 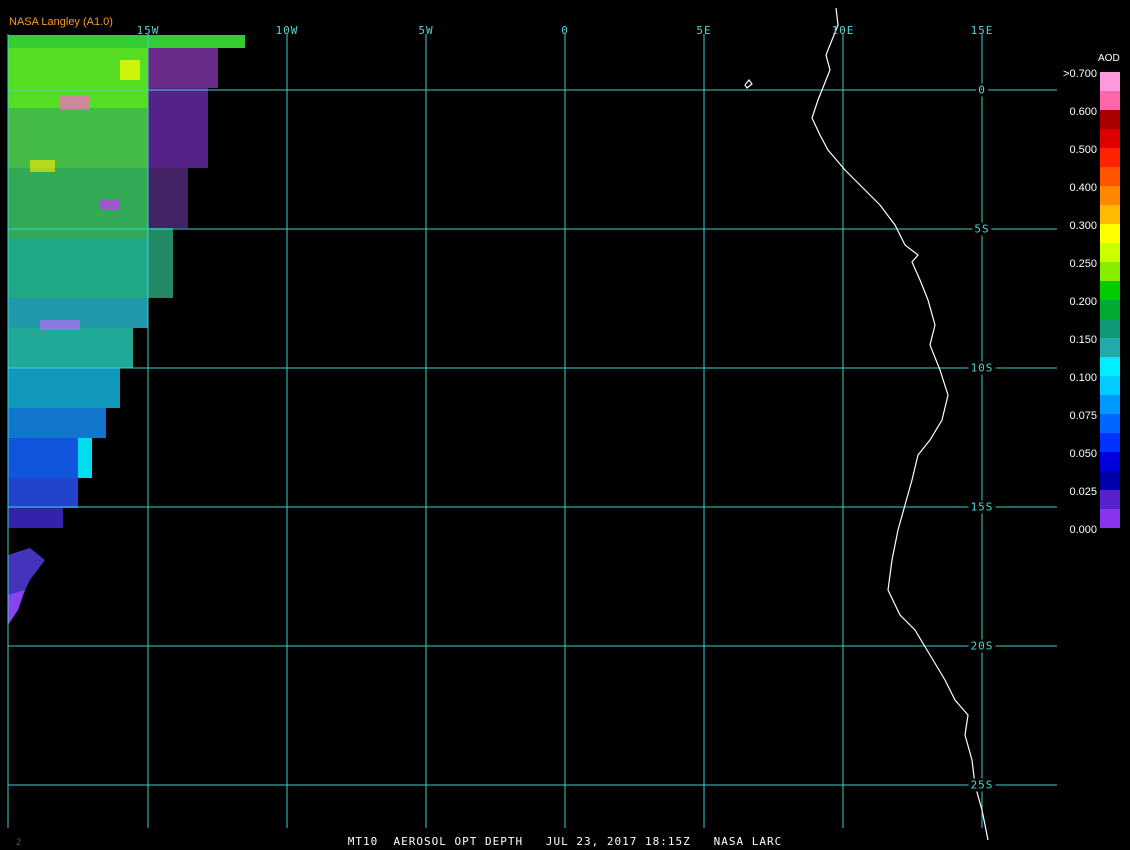 What do you see at coordinates (426, 30) in the screenshot?
I see `longitude-label: 5W` at bounding box center [426, 30].